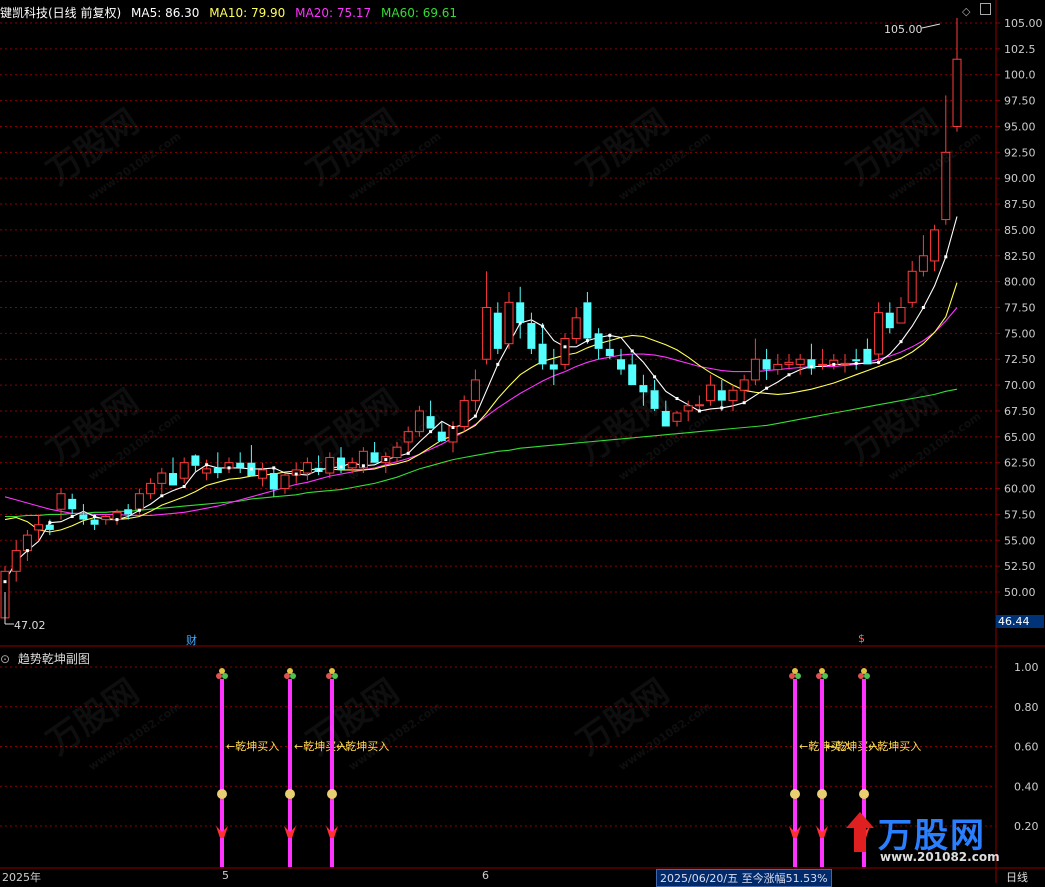  I want to click on brand-site: www.201082.com, so click(940, 857).